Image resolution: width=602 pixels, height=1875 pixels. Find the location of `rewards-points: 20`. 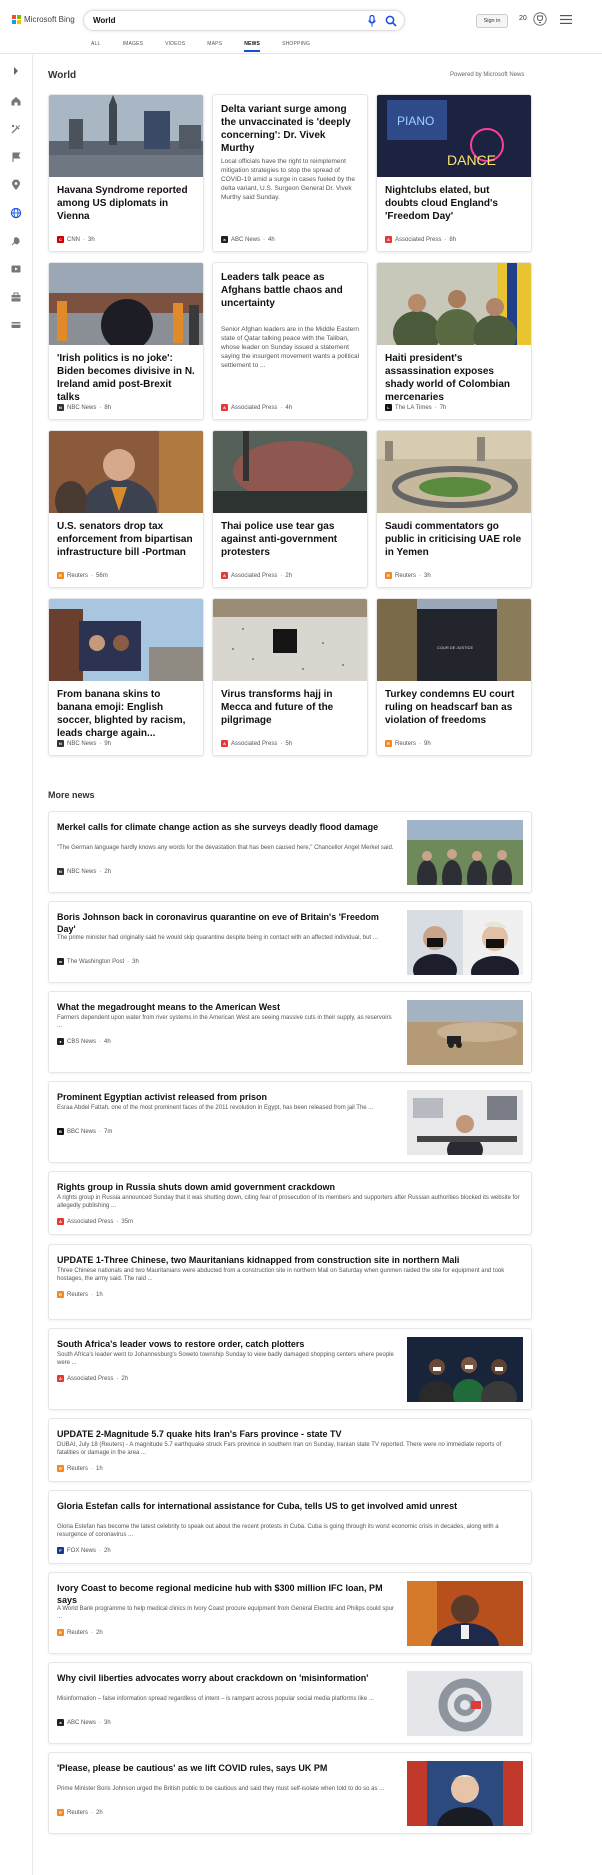

rewards-points: 20 is located at coordinates (523, 18).